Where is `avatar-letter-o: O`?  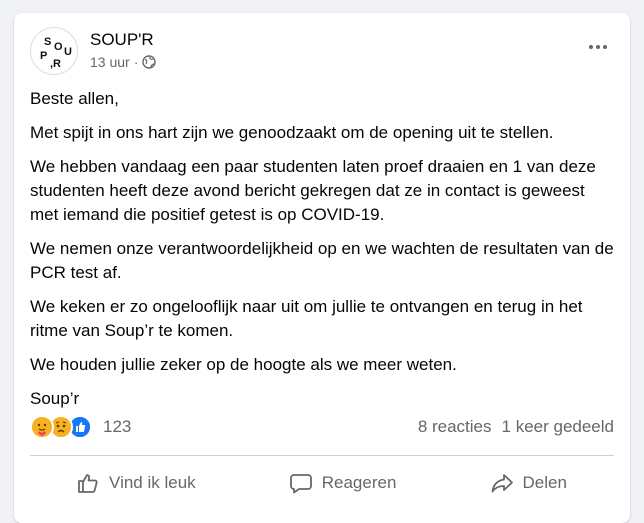
avatar-letter-o: O is located at coordinates (58, 47).